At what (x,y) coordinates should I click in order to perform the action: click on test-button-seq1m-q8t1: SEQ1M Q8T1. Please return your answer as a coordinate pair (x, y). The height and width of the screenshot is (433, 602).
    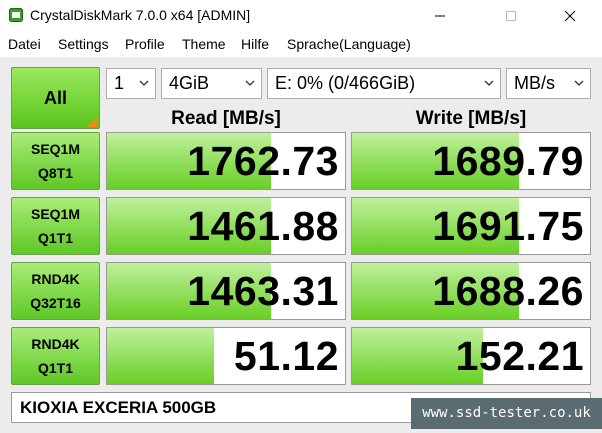
    Looking at the image, I should click on (55, 161).